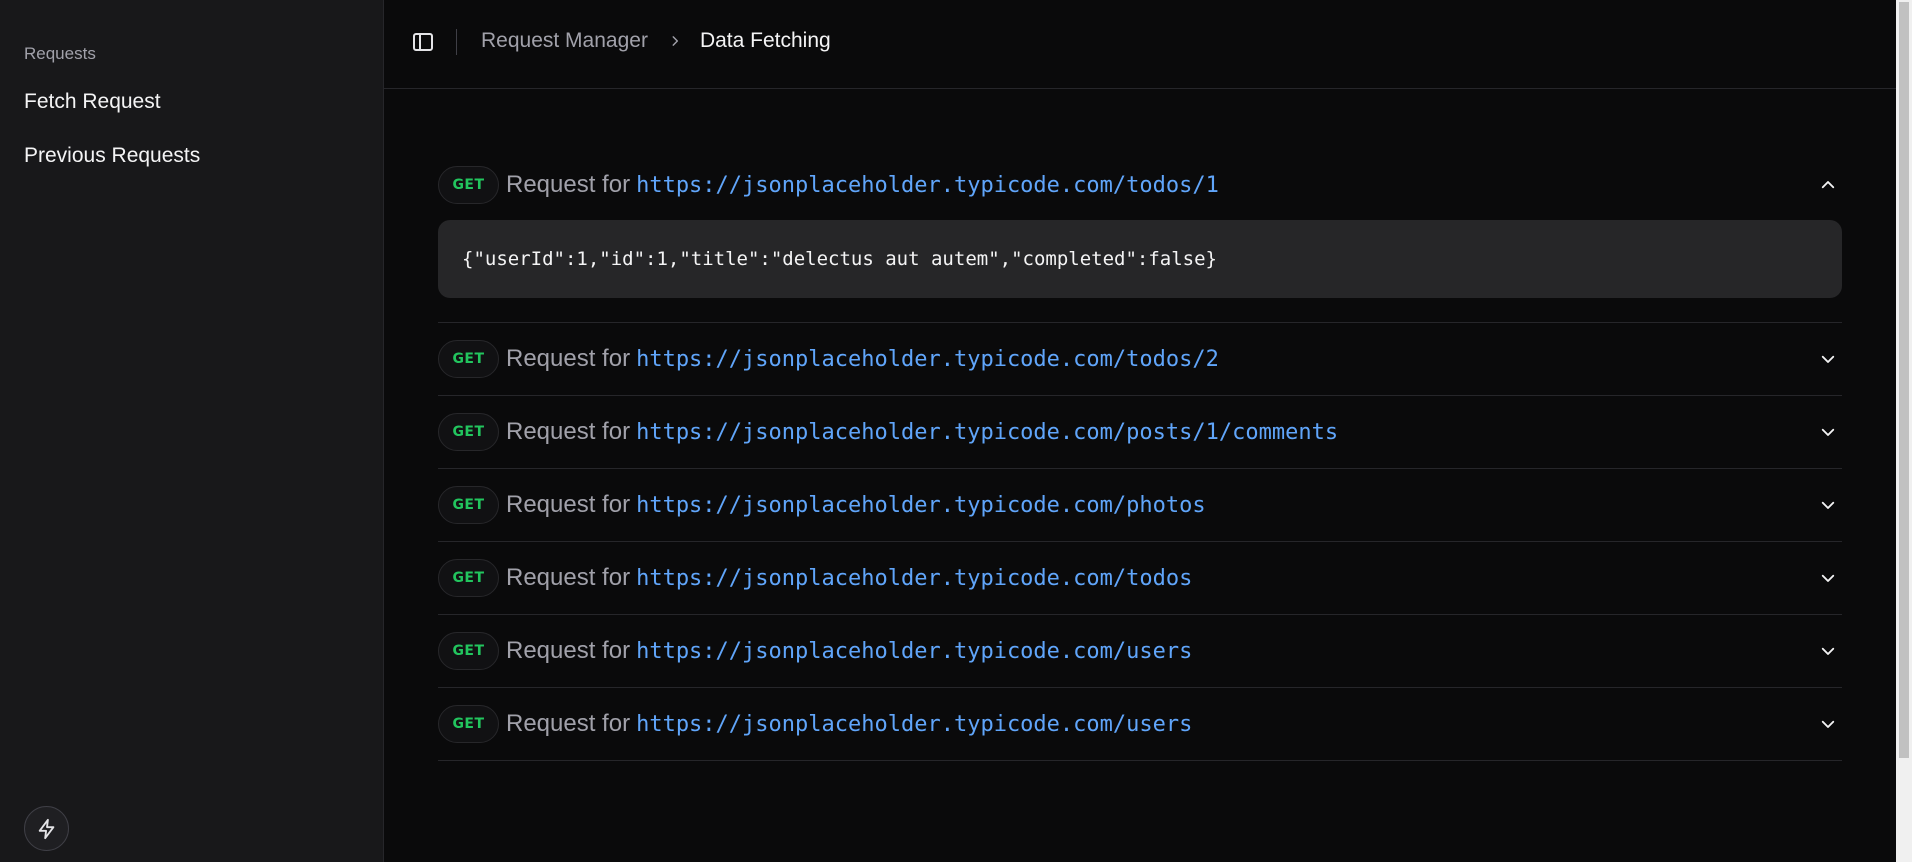 The width and height of the screenshot is (1912, 862). Describe the element at coordinates (564, 41) in the screenshot. I see `breadcrumb-parent: Request Manager` at that location.